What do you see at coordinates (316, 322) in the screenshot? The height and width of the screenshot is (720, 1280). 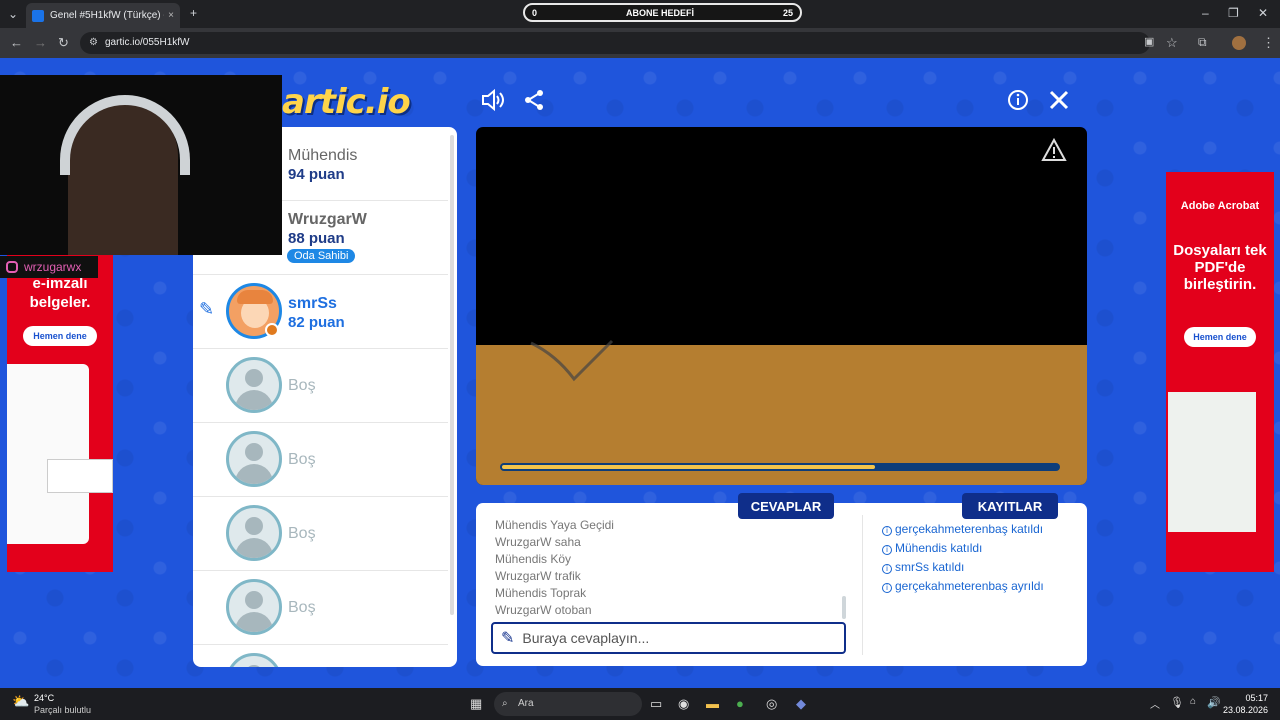 I see `player-points: 82 puan` at bounding box center [316, 322].